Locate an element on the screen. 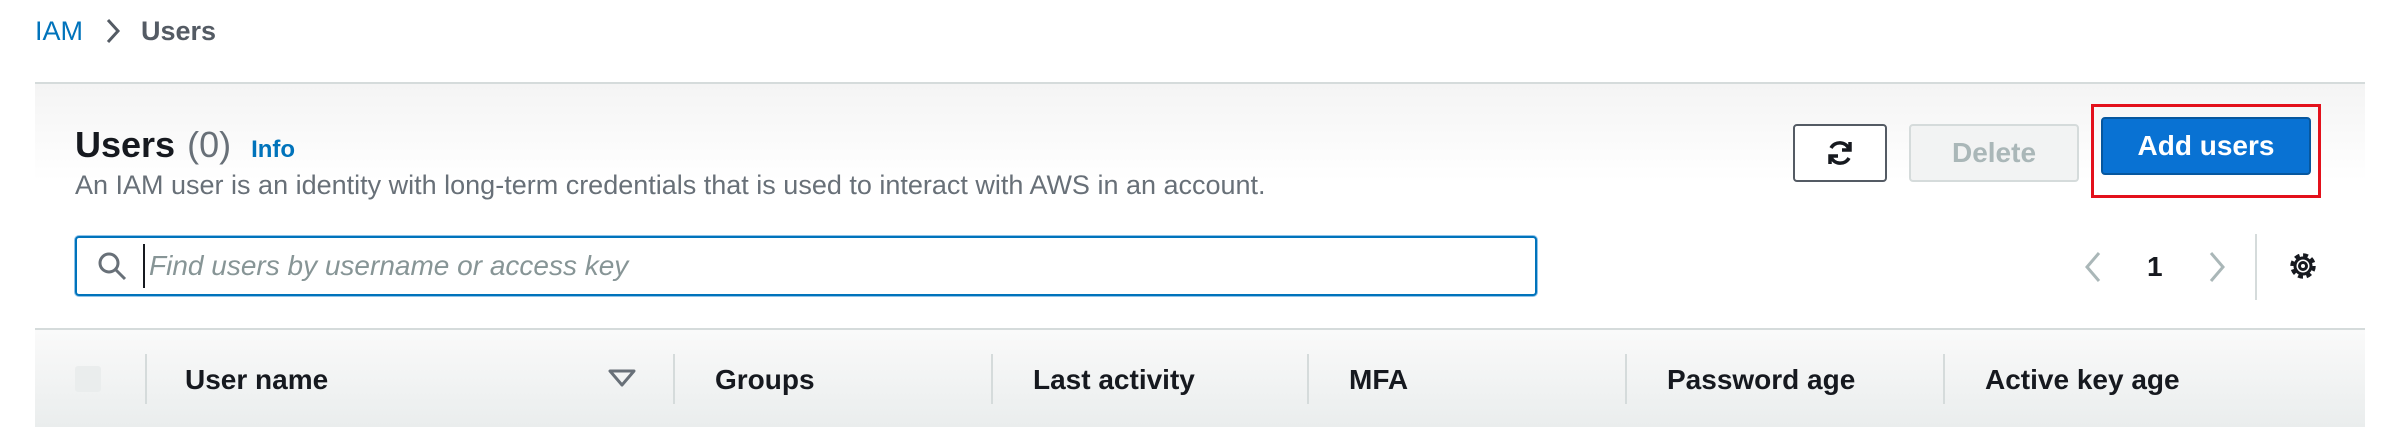 Image resolution: width=2387 pixels, height=442 pixels. info-link: Info is located at coordinates (273, 150).